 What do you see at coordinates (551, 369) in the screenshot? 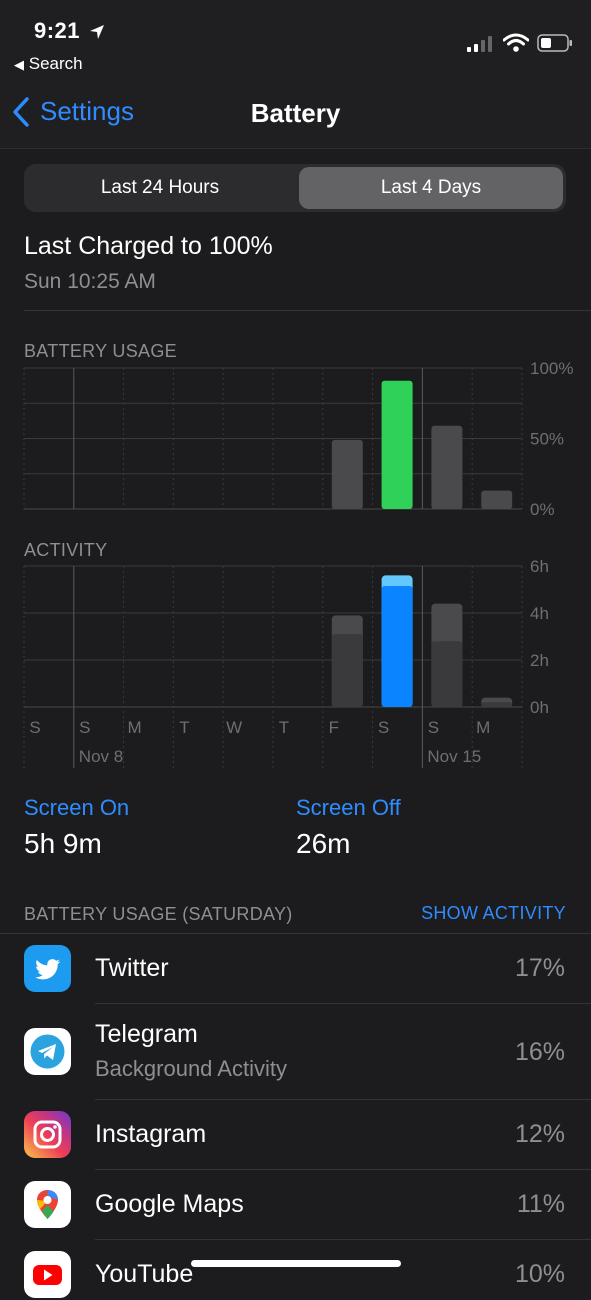
I see `y-tick-label: 100%` at bounding box center [551, 369].